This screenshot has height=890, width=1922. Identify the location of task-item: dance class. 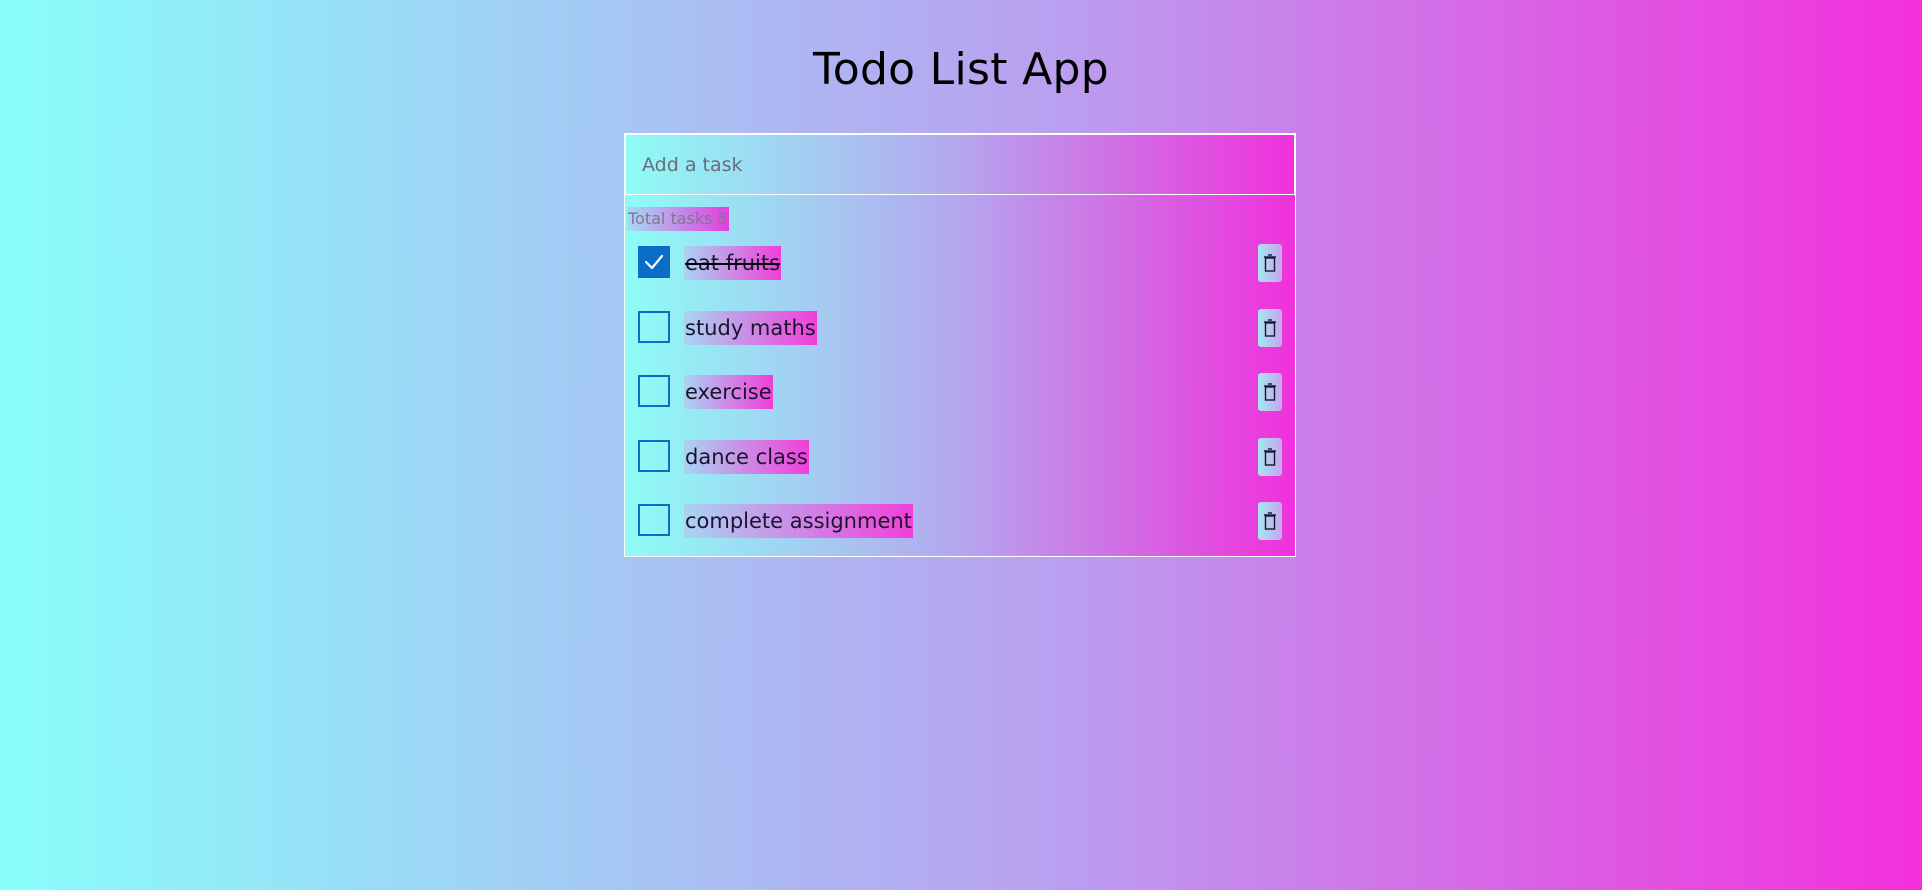
(960, 471).